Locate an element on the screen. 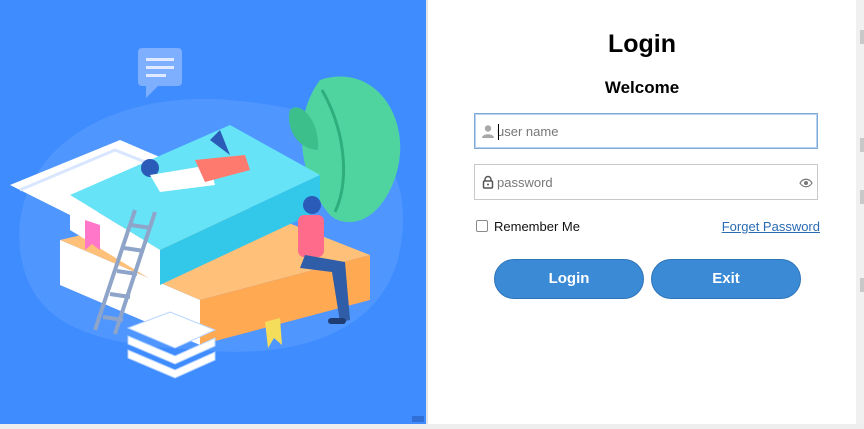 The width and height of the screenshot is (864, 429). remember-me-label: Remember Me is located at coordinates (537, 226).